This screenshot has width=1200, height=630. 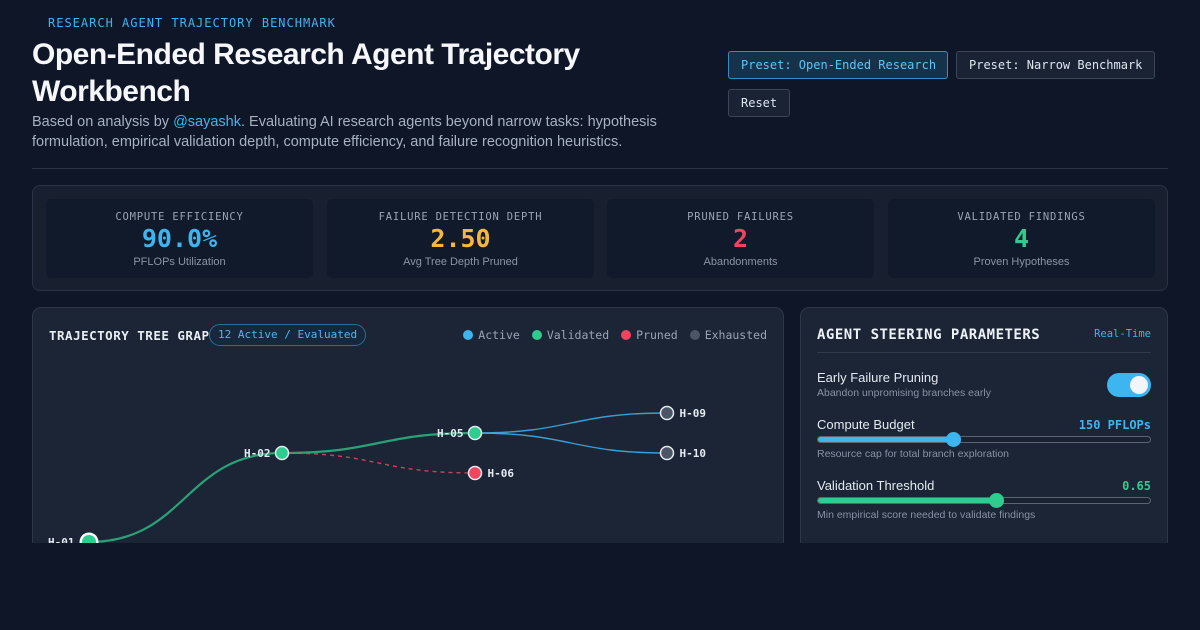 I want to click on legend-label: Pruned, so click(x=657, y=335).